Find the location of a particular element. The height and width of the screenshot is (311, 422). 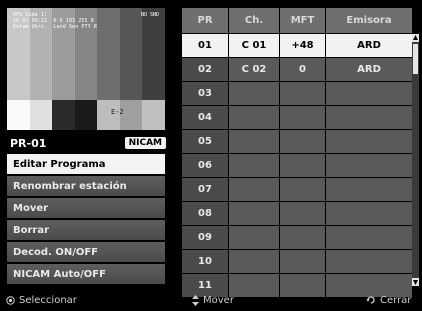

current-program: PR-01 is located at coordinates (28, 143).